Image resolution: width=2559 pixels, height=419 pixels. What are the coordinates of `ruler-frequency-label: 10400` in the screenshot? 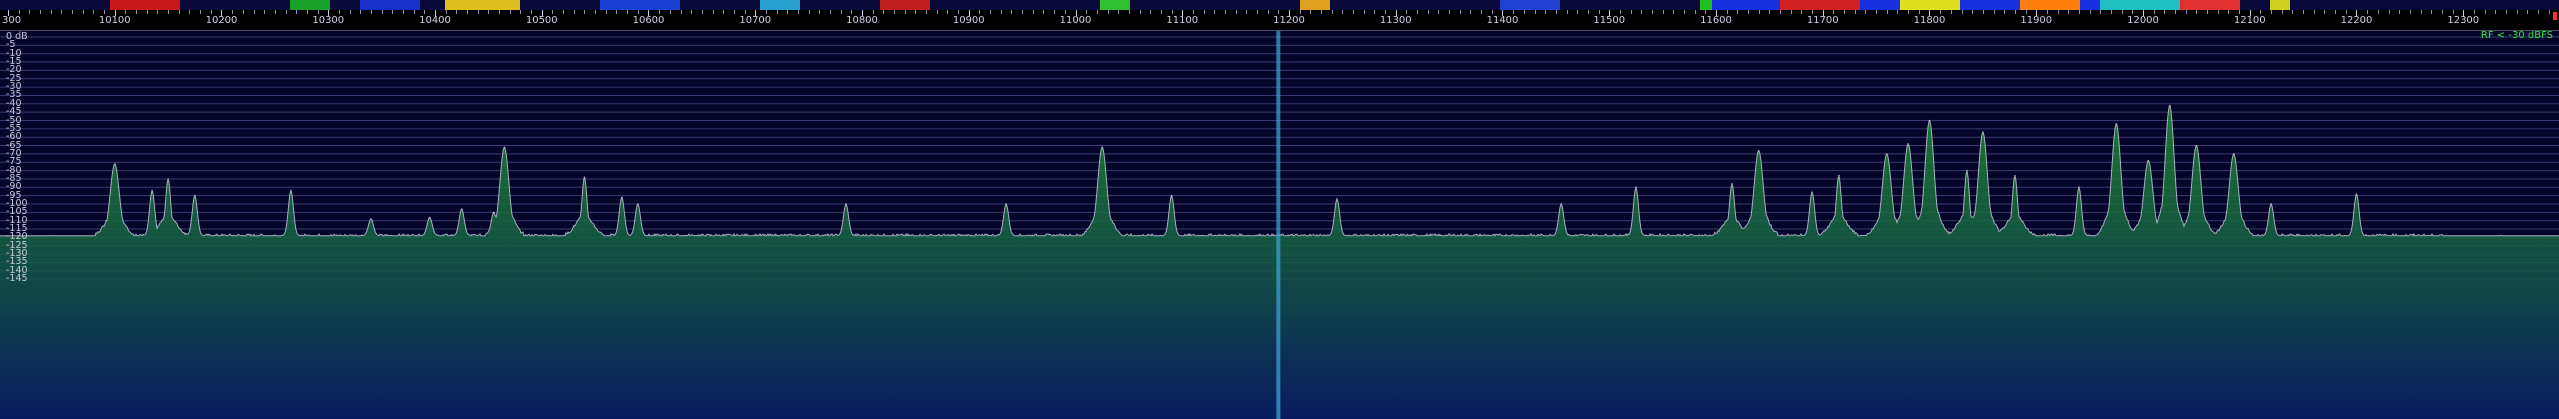 It's located at (435, 20).